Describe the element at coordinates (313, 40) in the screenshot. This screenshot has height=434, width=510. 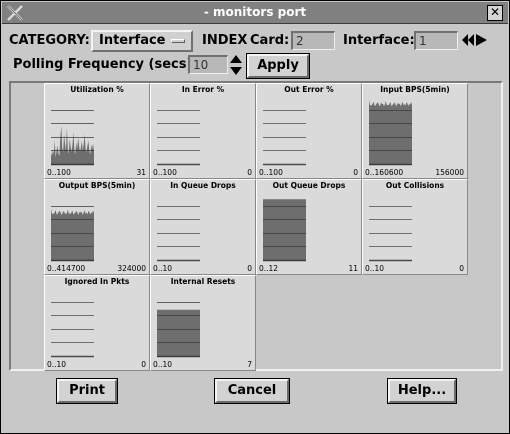
I see `card-field: 2` at that location.